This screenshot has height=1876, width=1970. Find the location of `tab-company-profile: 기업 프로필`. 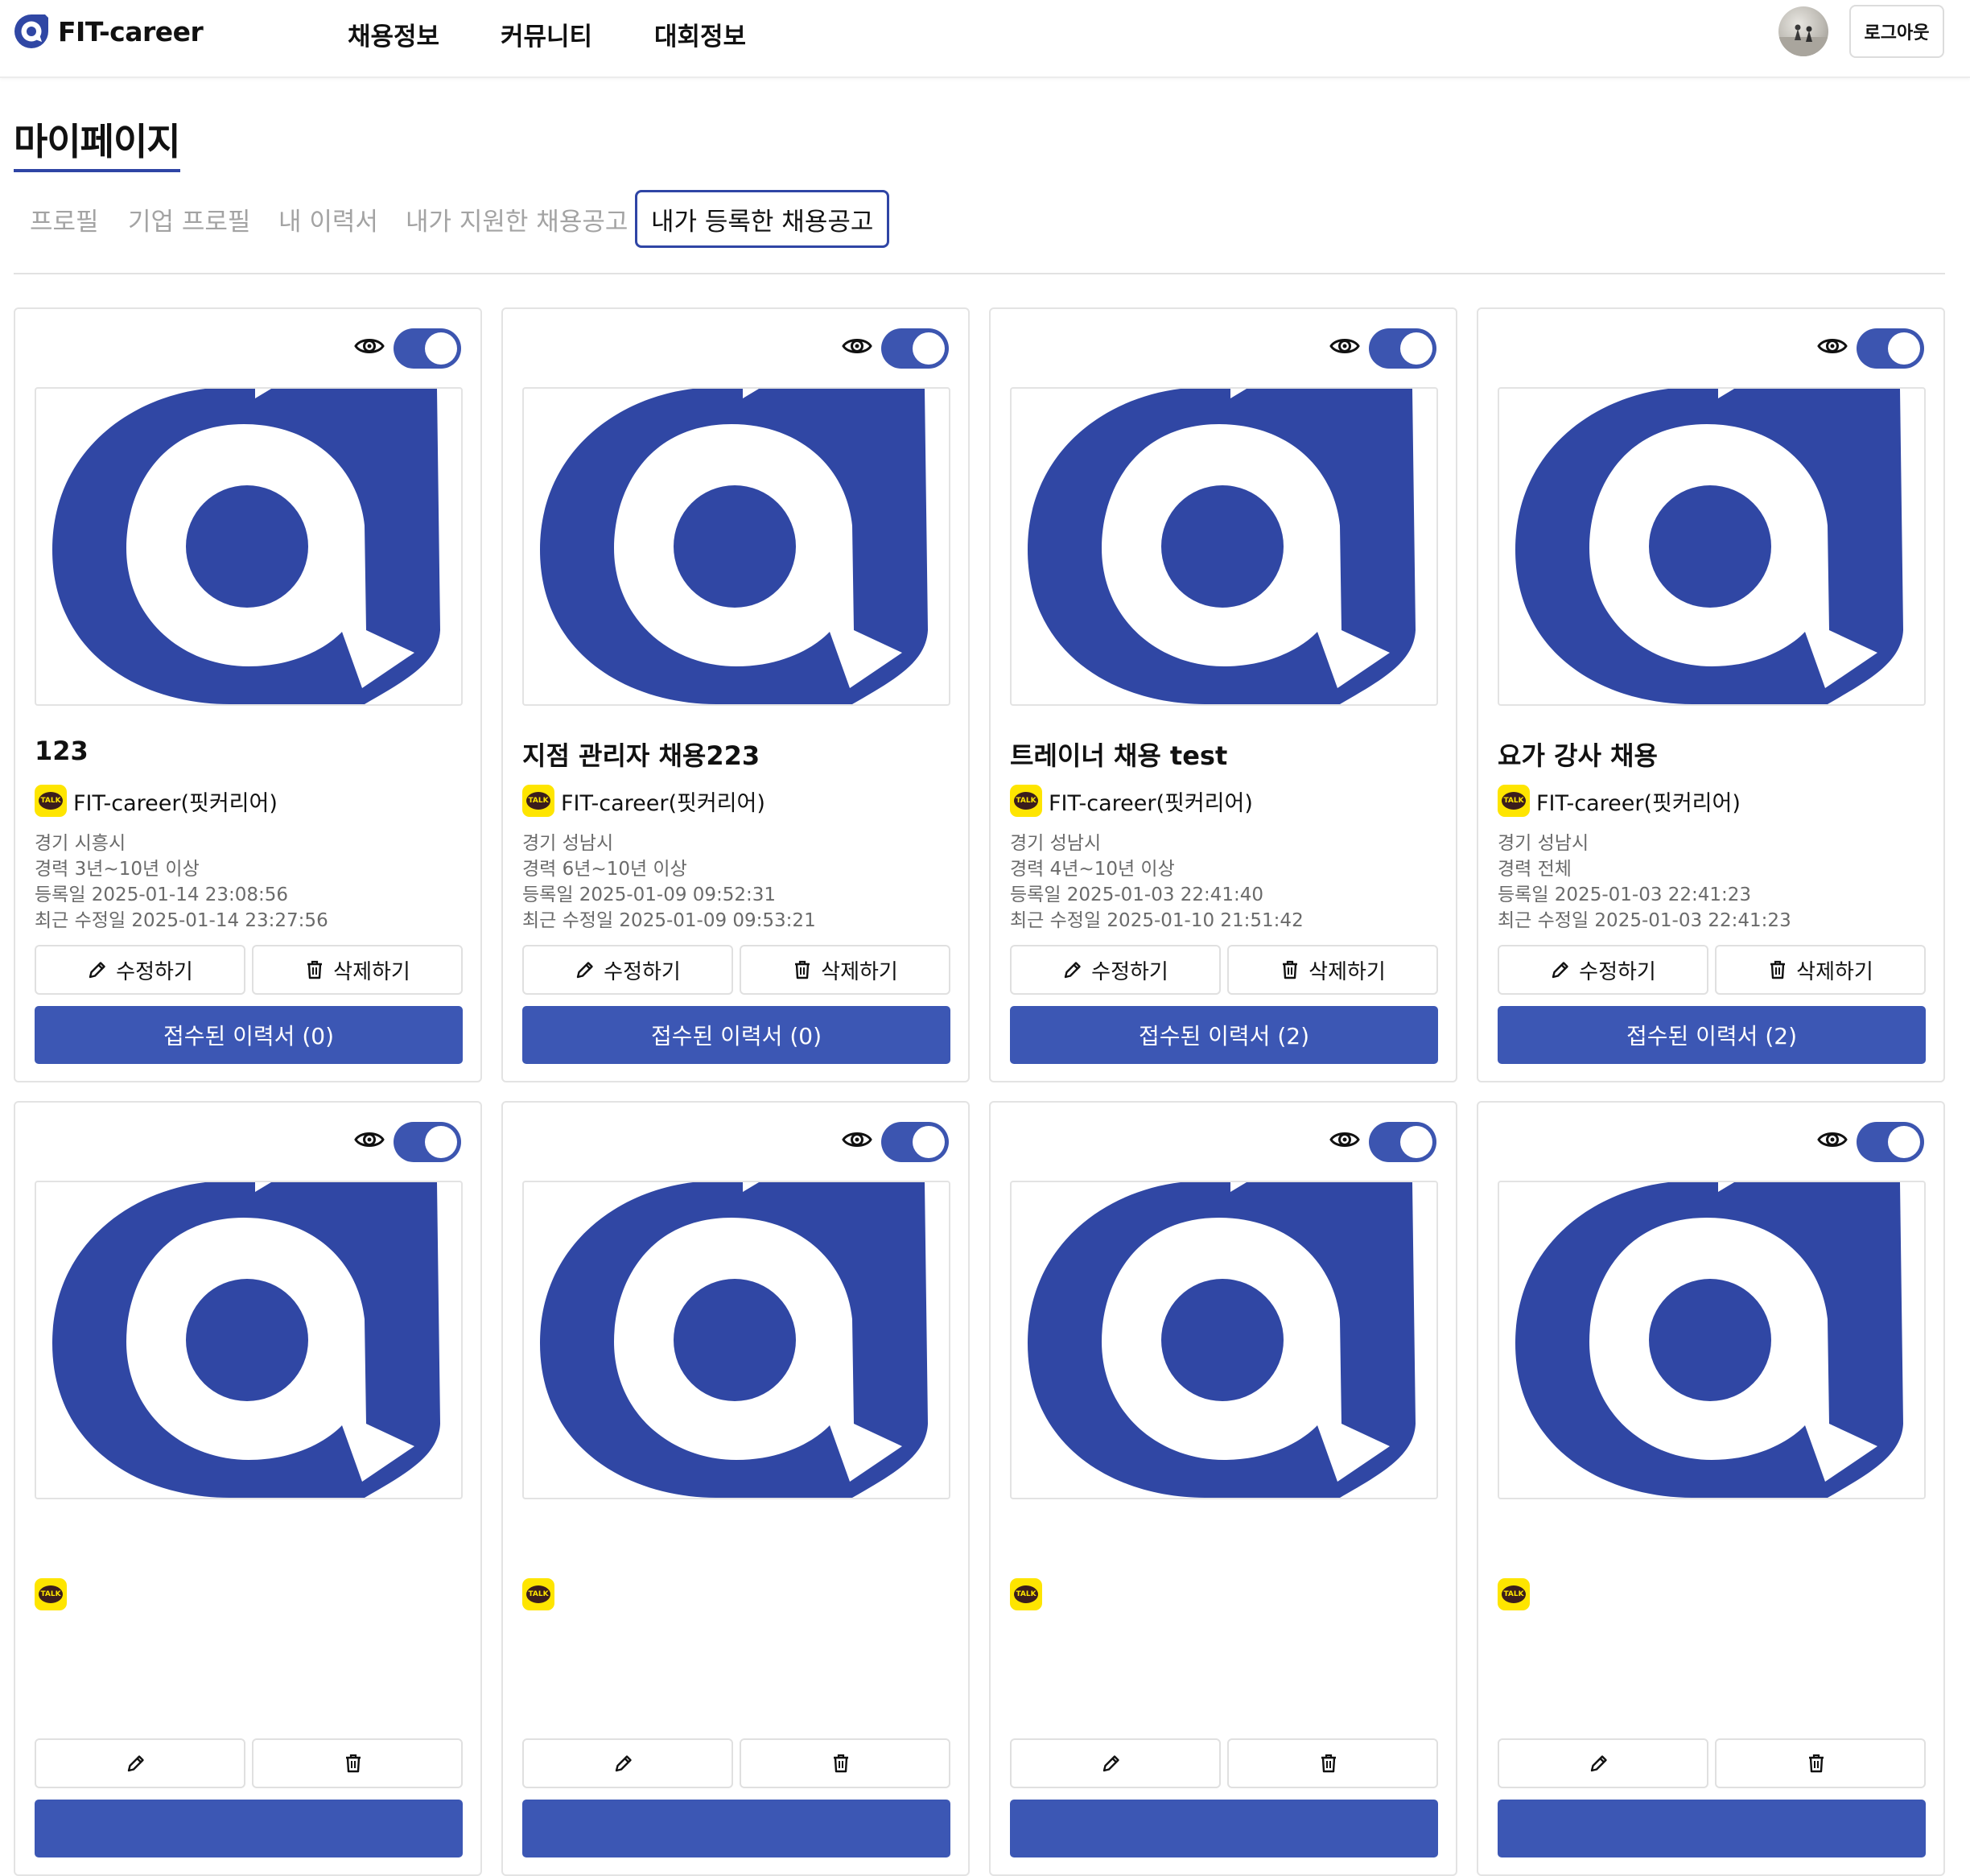

tab-company-profile: 기업 프로필 is located at coordinates (189, 219).